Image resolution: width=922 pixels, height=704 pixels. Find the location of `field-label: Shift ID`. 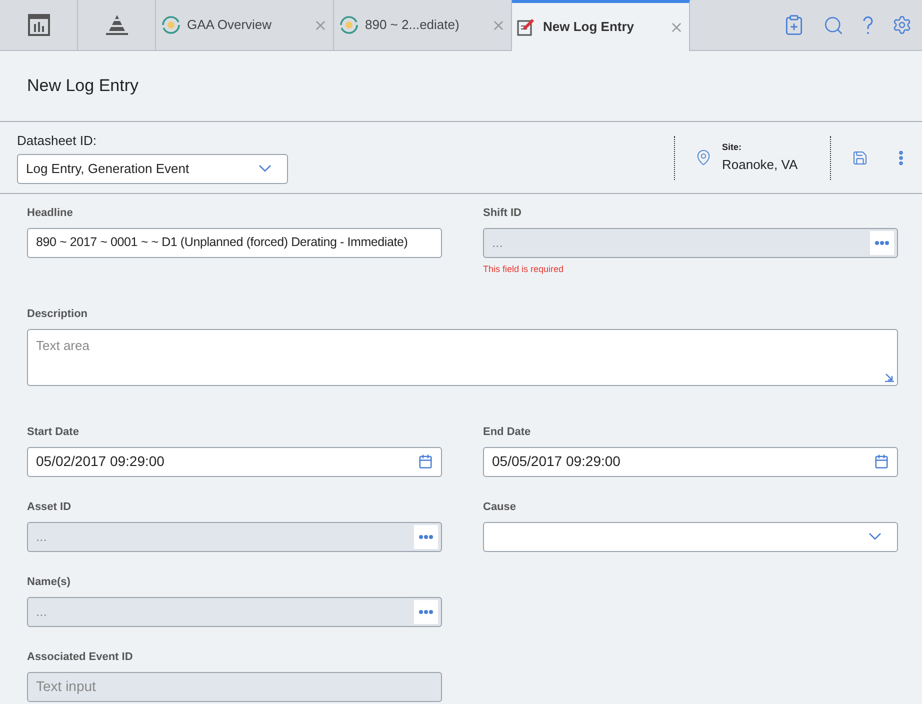

field-label: Shift ID is located at coordinates (502, 213).